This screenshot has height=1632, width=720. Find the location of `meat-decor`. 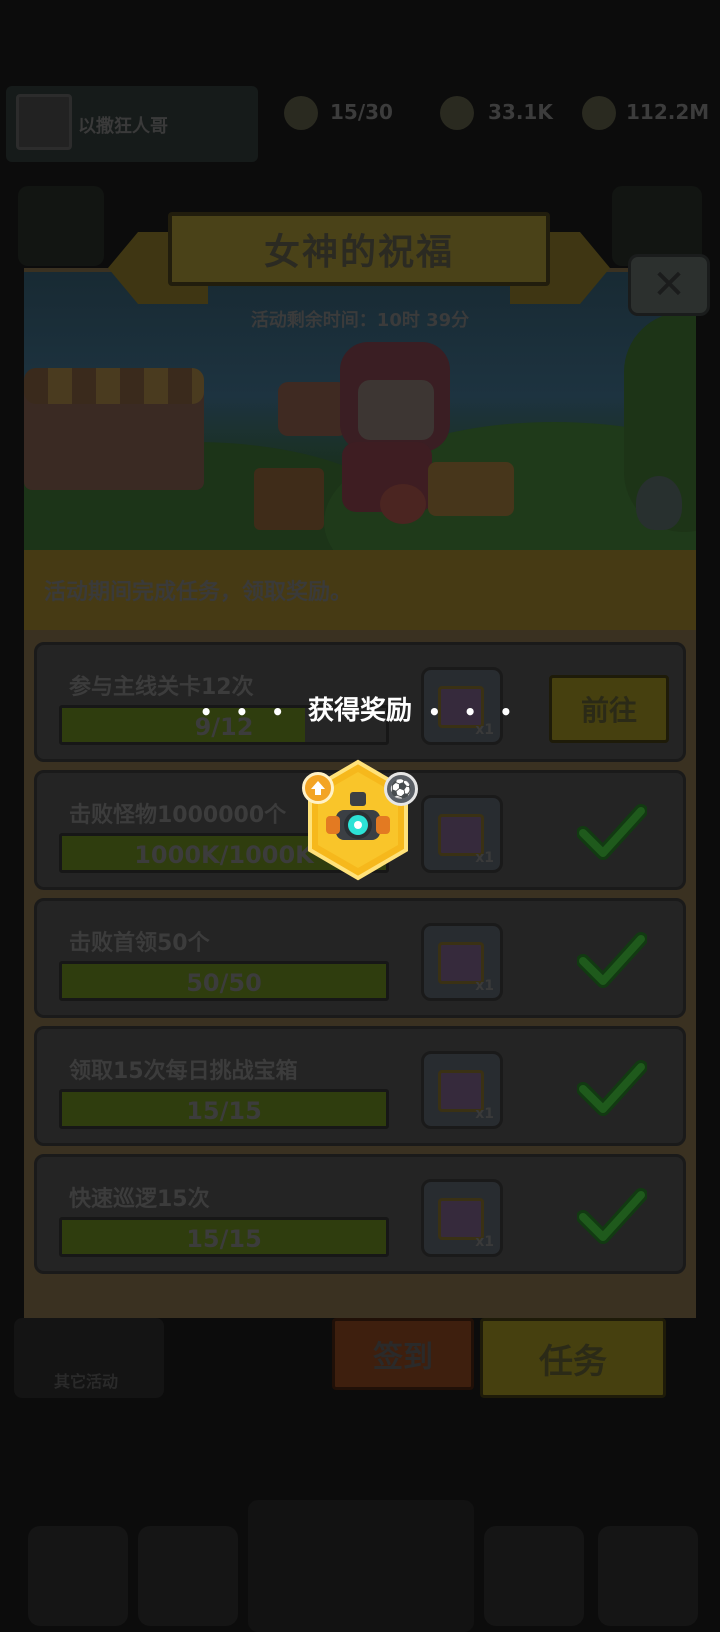

meat-decor is located at coordinates (403, 504).